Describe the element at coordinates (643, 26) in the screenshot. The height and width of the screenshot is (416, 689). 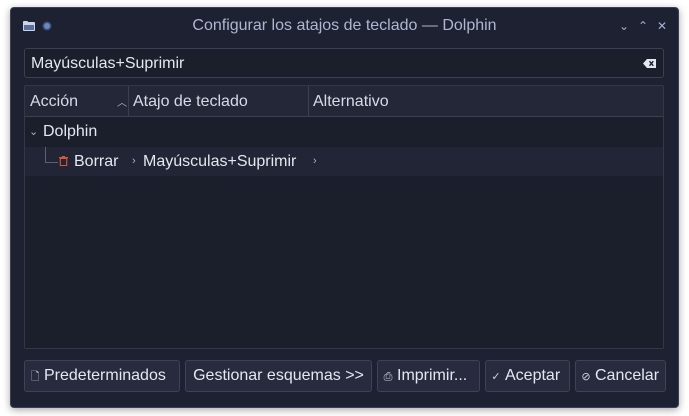
I see `maximize-icon: ⌃` at that location.